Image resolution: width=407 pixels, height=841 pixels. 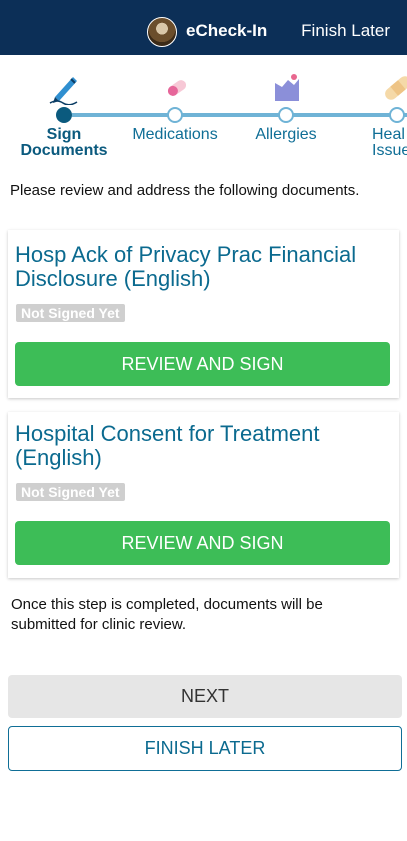 I want to click on stepper-line, so click(x=239, y=115).